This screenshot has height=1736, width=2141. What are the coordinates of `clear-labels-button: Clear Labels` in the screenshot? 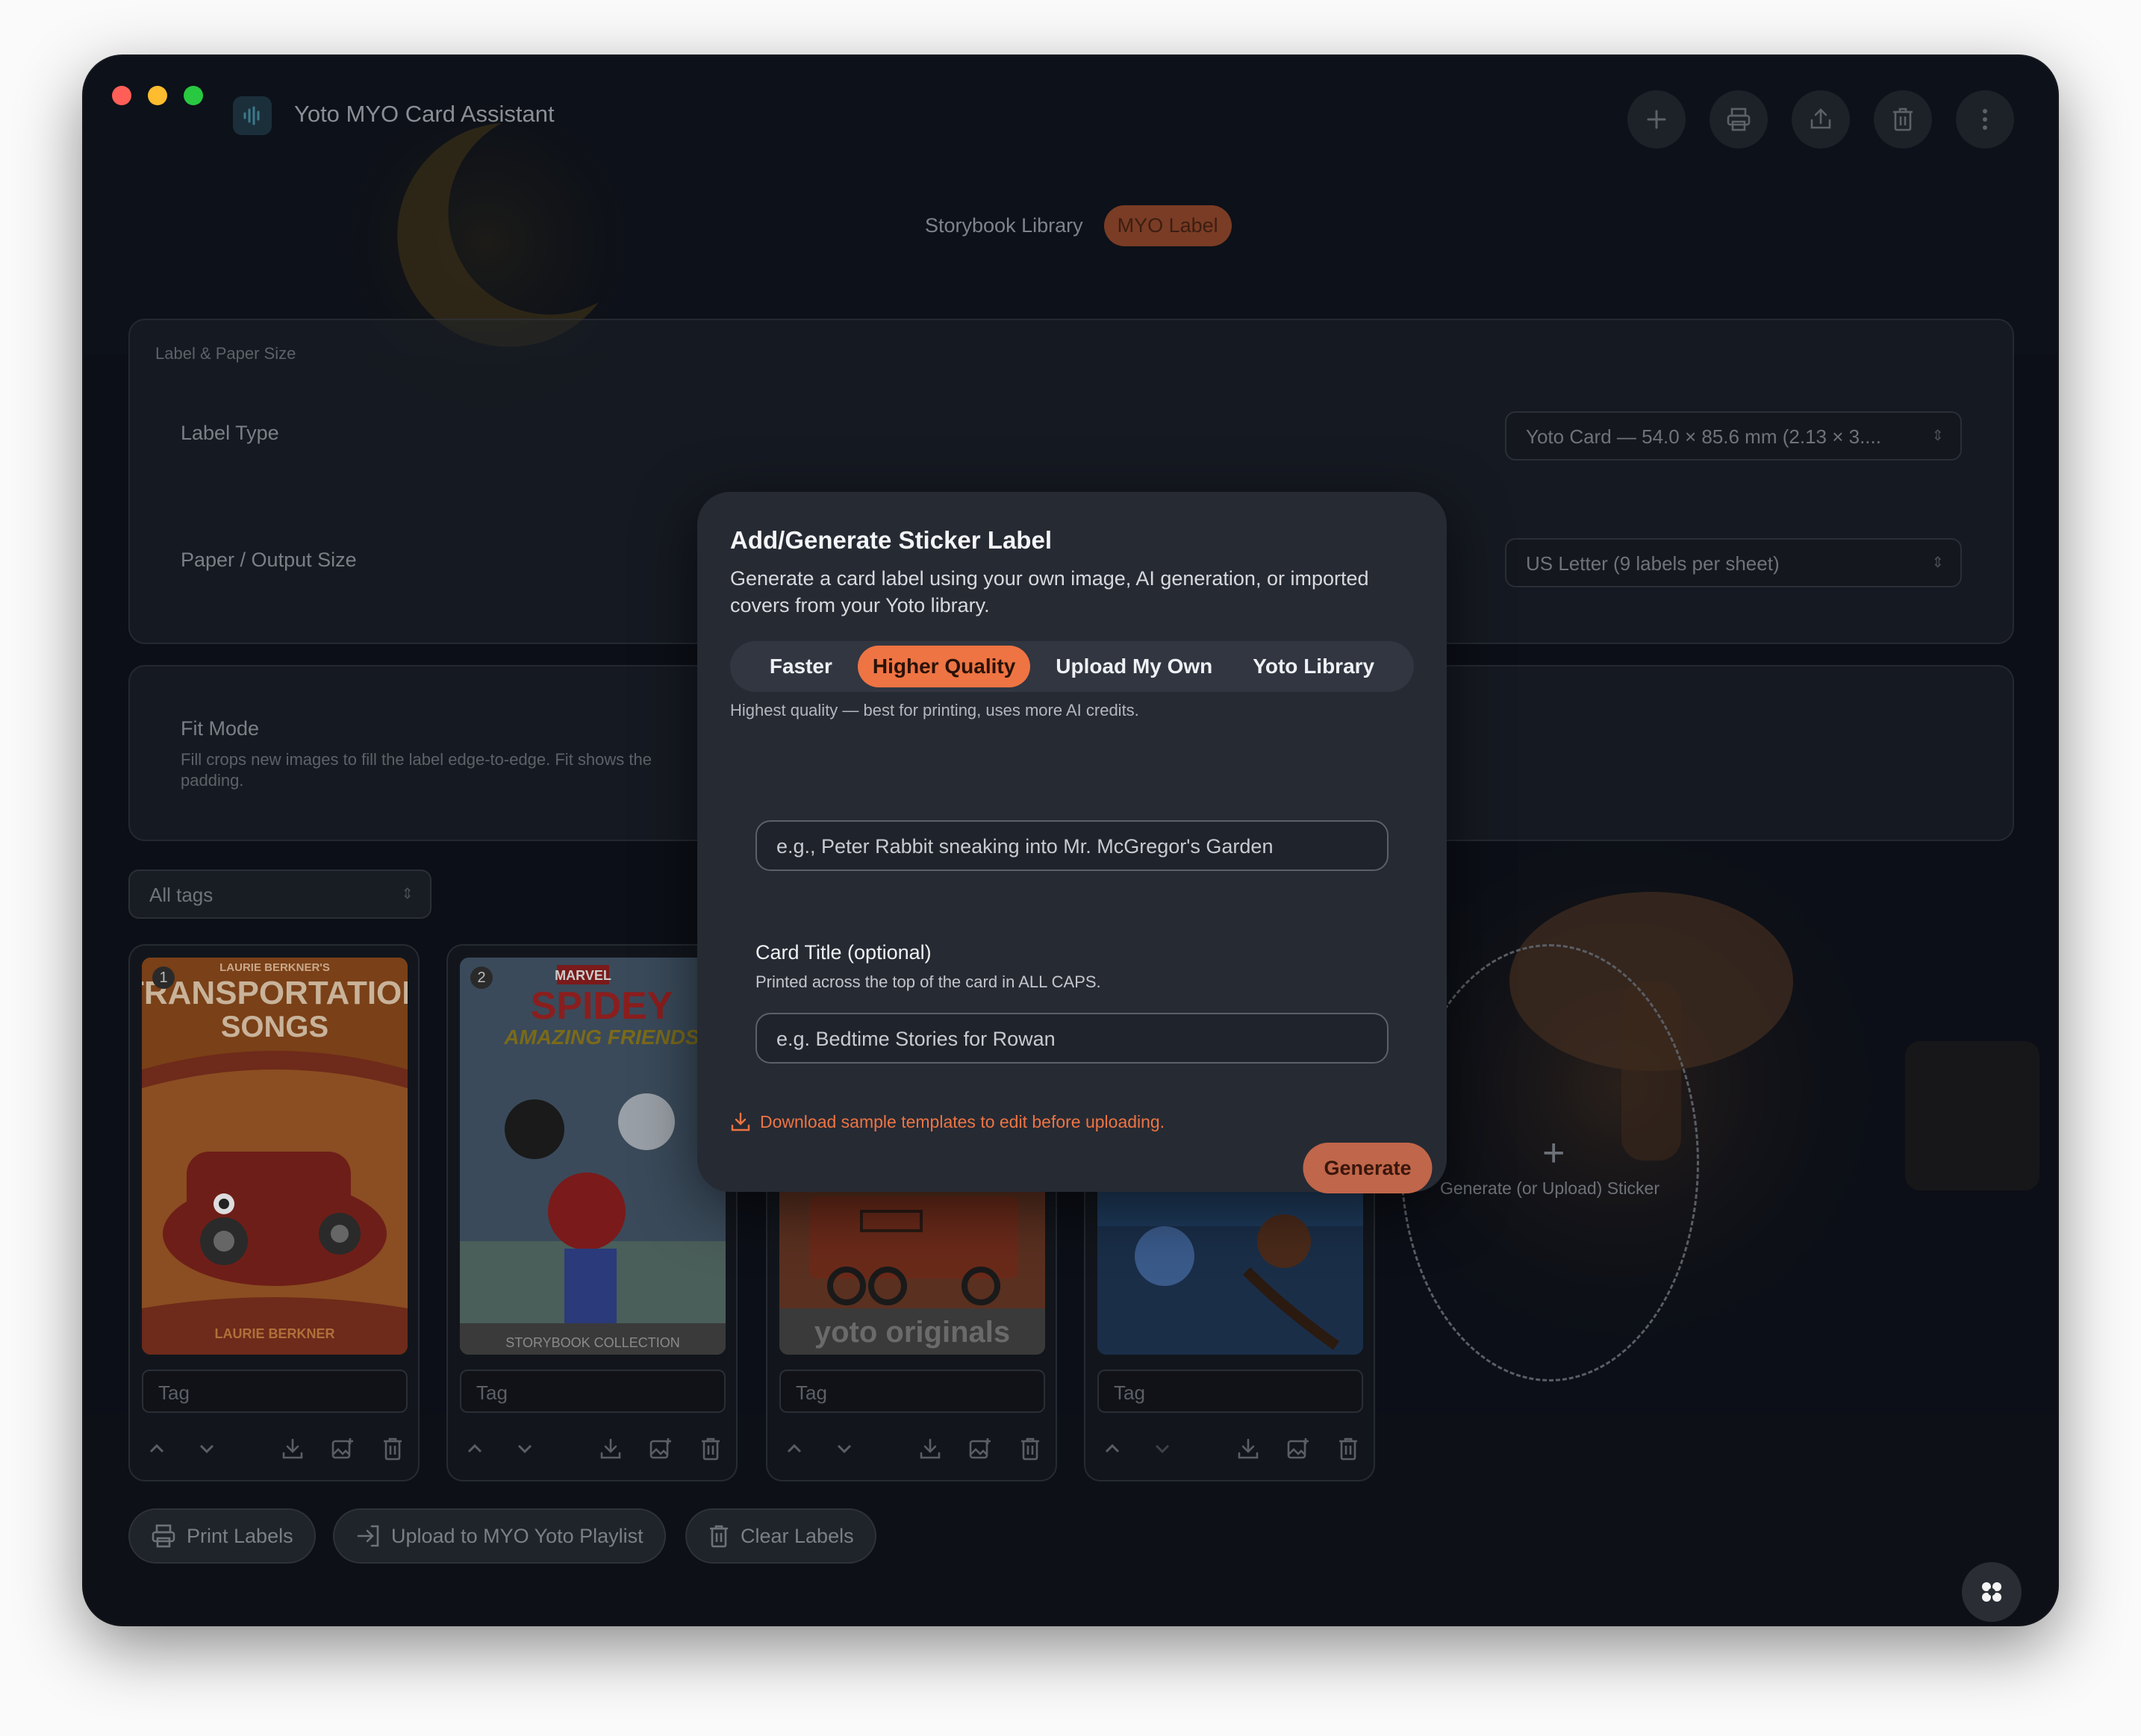 It's located at (780, 1536).